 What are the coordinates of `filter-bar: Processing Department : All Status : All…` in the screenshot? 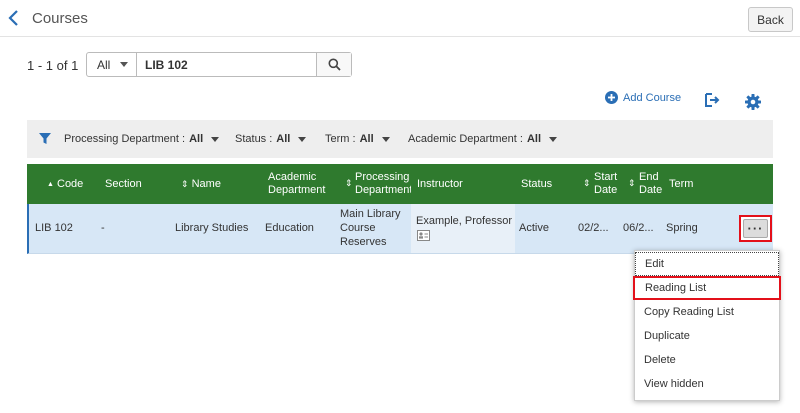 It's located at (400, 139).